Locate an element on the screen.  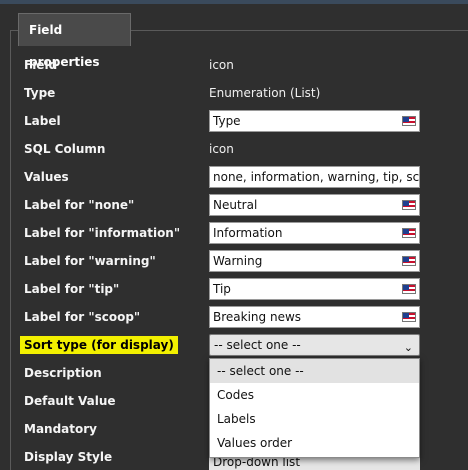
values-input-text: none, information, warning, tip, scoop is located at coordinates (316, 177).